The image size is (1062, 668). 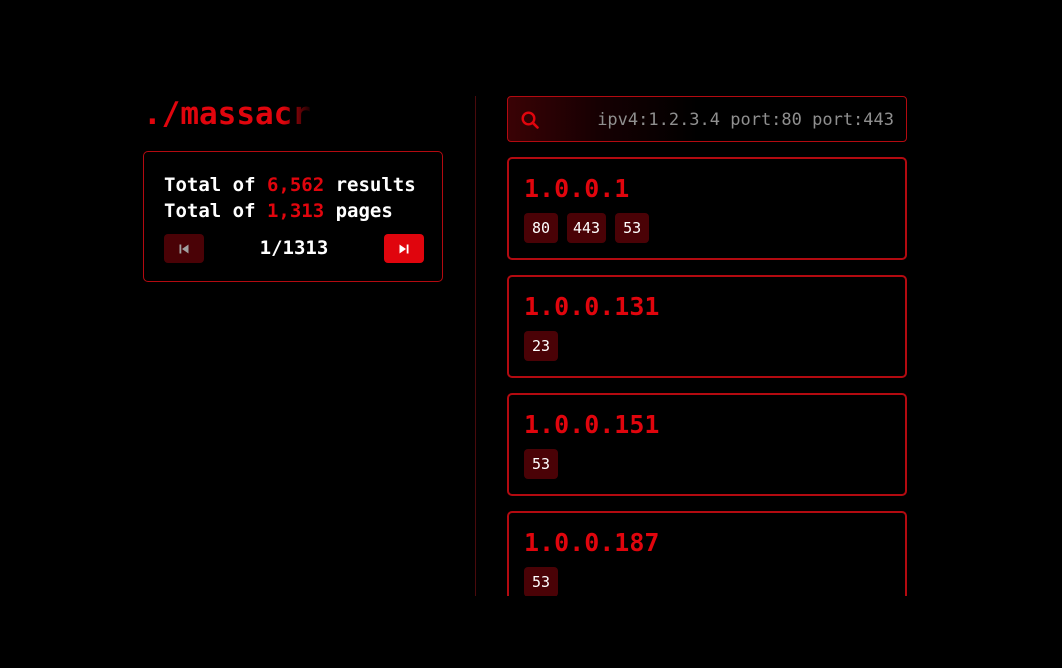 I want to click on total-results-suffix: results, so click(x=370, y=185).